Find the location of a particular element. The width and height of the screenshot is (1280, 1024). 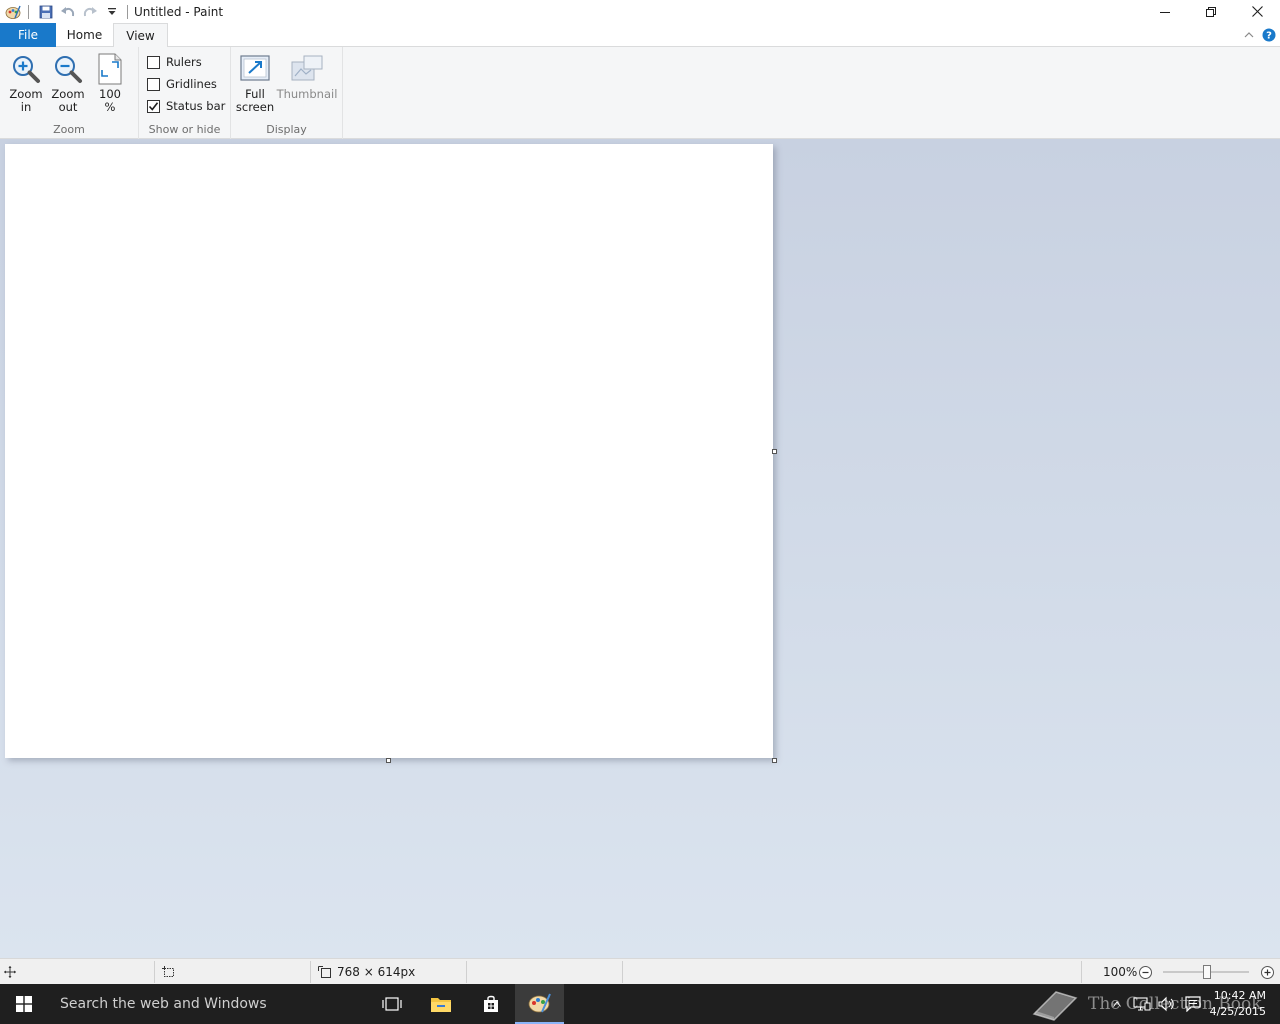

window-title: Untitled - Paint is located at coordinates (179, 11).